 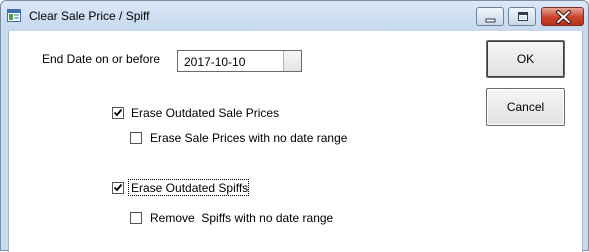 What do you see at coordinates (136, 138) in the screenshot?
I see `erase-no-range-prices-checkbox` at bounding box center [136, 138].